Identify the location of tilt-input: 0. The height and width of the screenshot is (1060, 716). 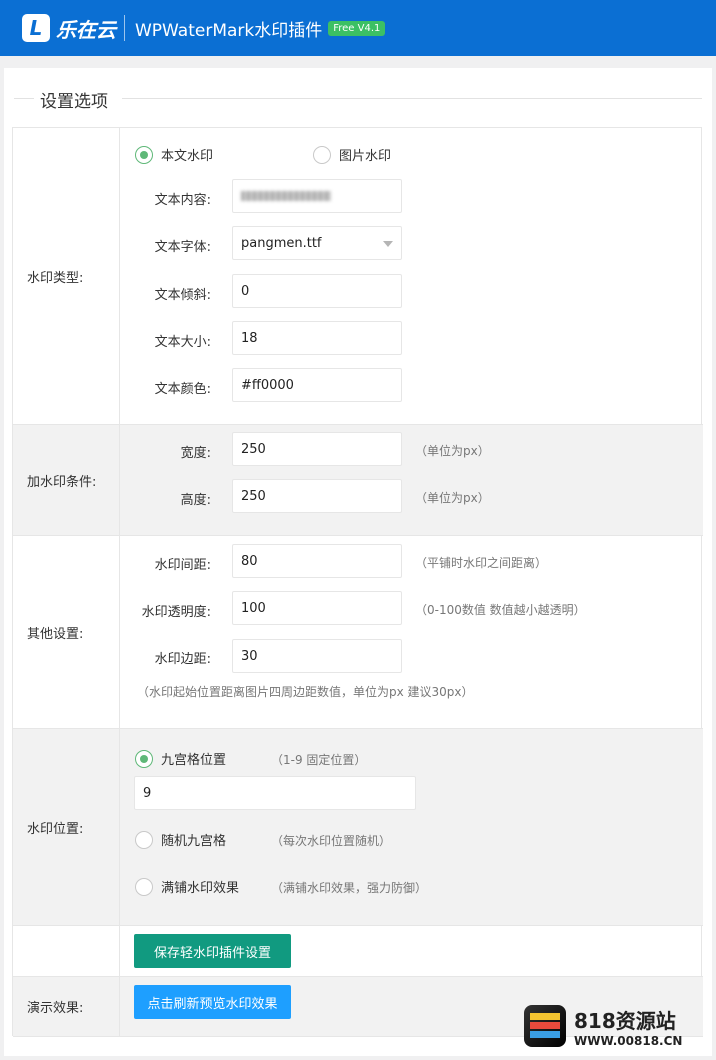
(317, 291).